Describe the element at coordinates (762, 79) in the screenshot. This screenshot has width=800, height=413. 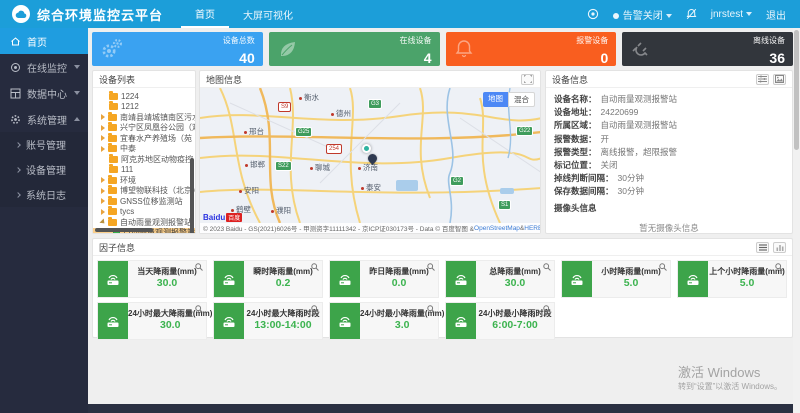
I see `params-icon` at that location.